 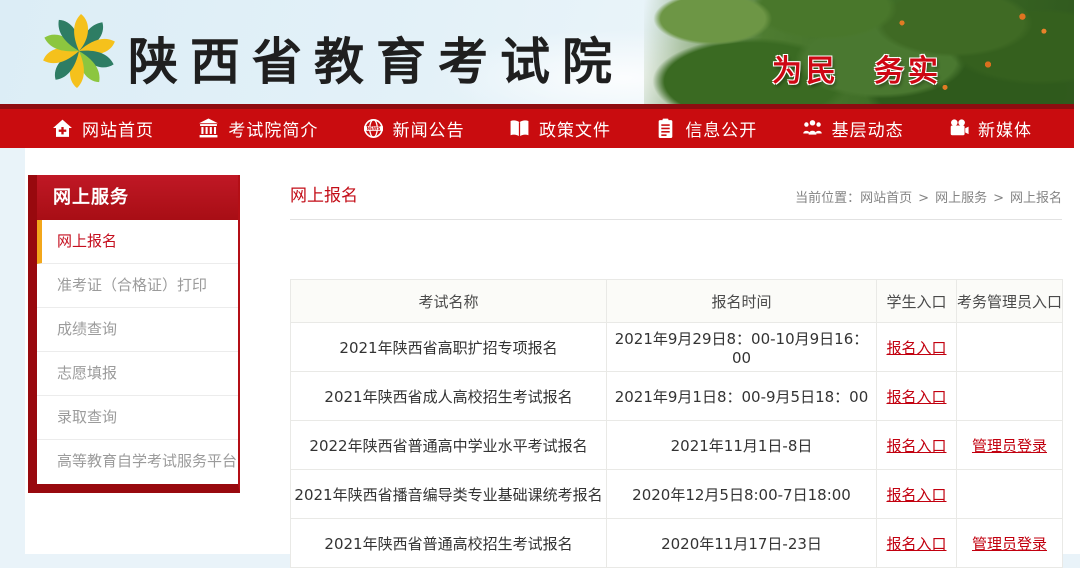 What do you see at coordinates (428, 131) in the screenshot?
I see `nav-item-label: 新闻公告` at bounding box center [428, 131].